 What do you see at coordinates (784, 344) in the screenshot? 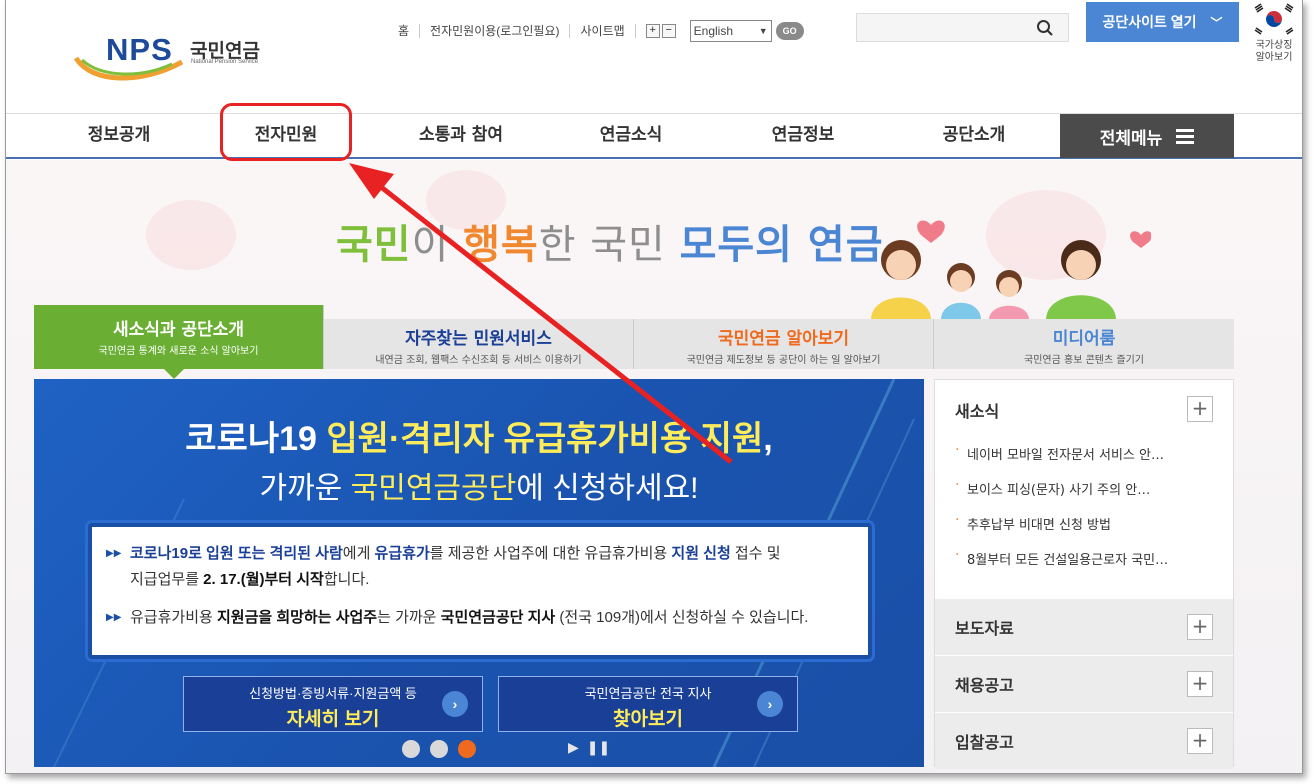
I see `tab-pension-learn: 국민연금 알아보기 국민연금 제도정보 등 공단이 하는 일 알아보기` at bounding box center [784, 344].